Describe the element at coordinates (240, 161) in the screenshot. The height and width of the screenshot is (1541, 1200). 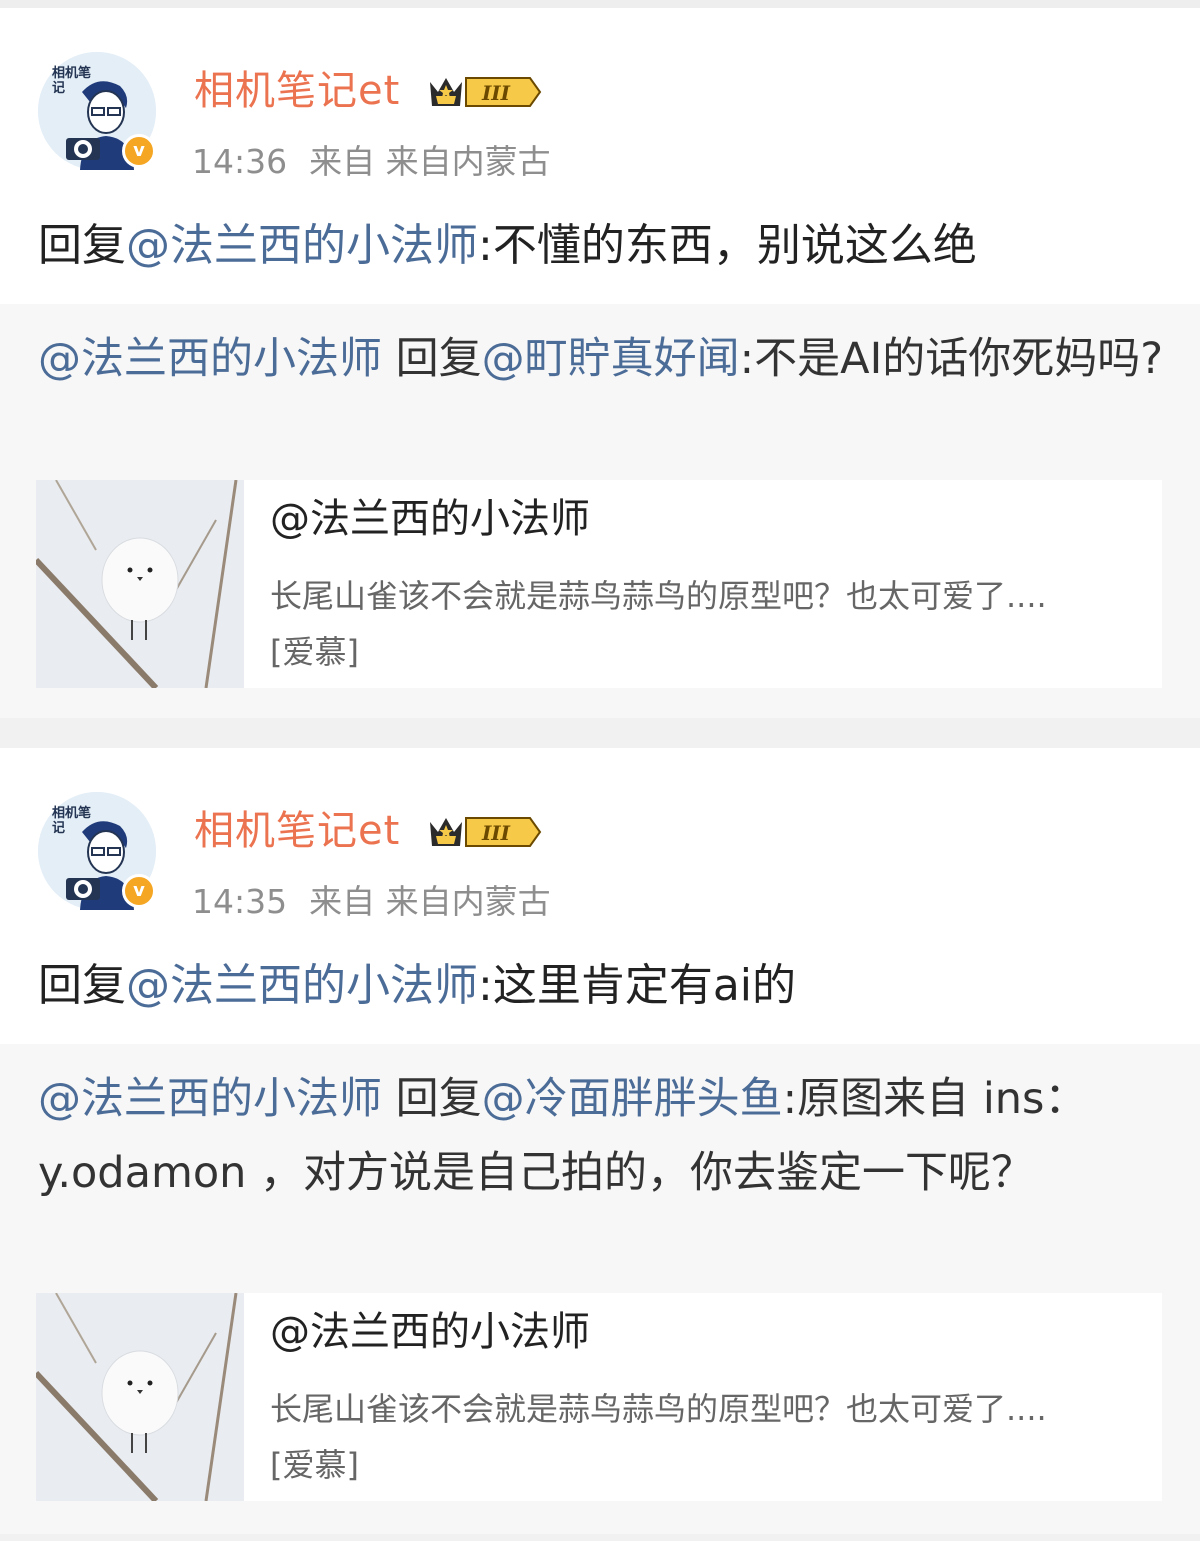
I see `timestamp: 14:36` at that location.